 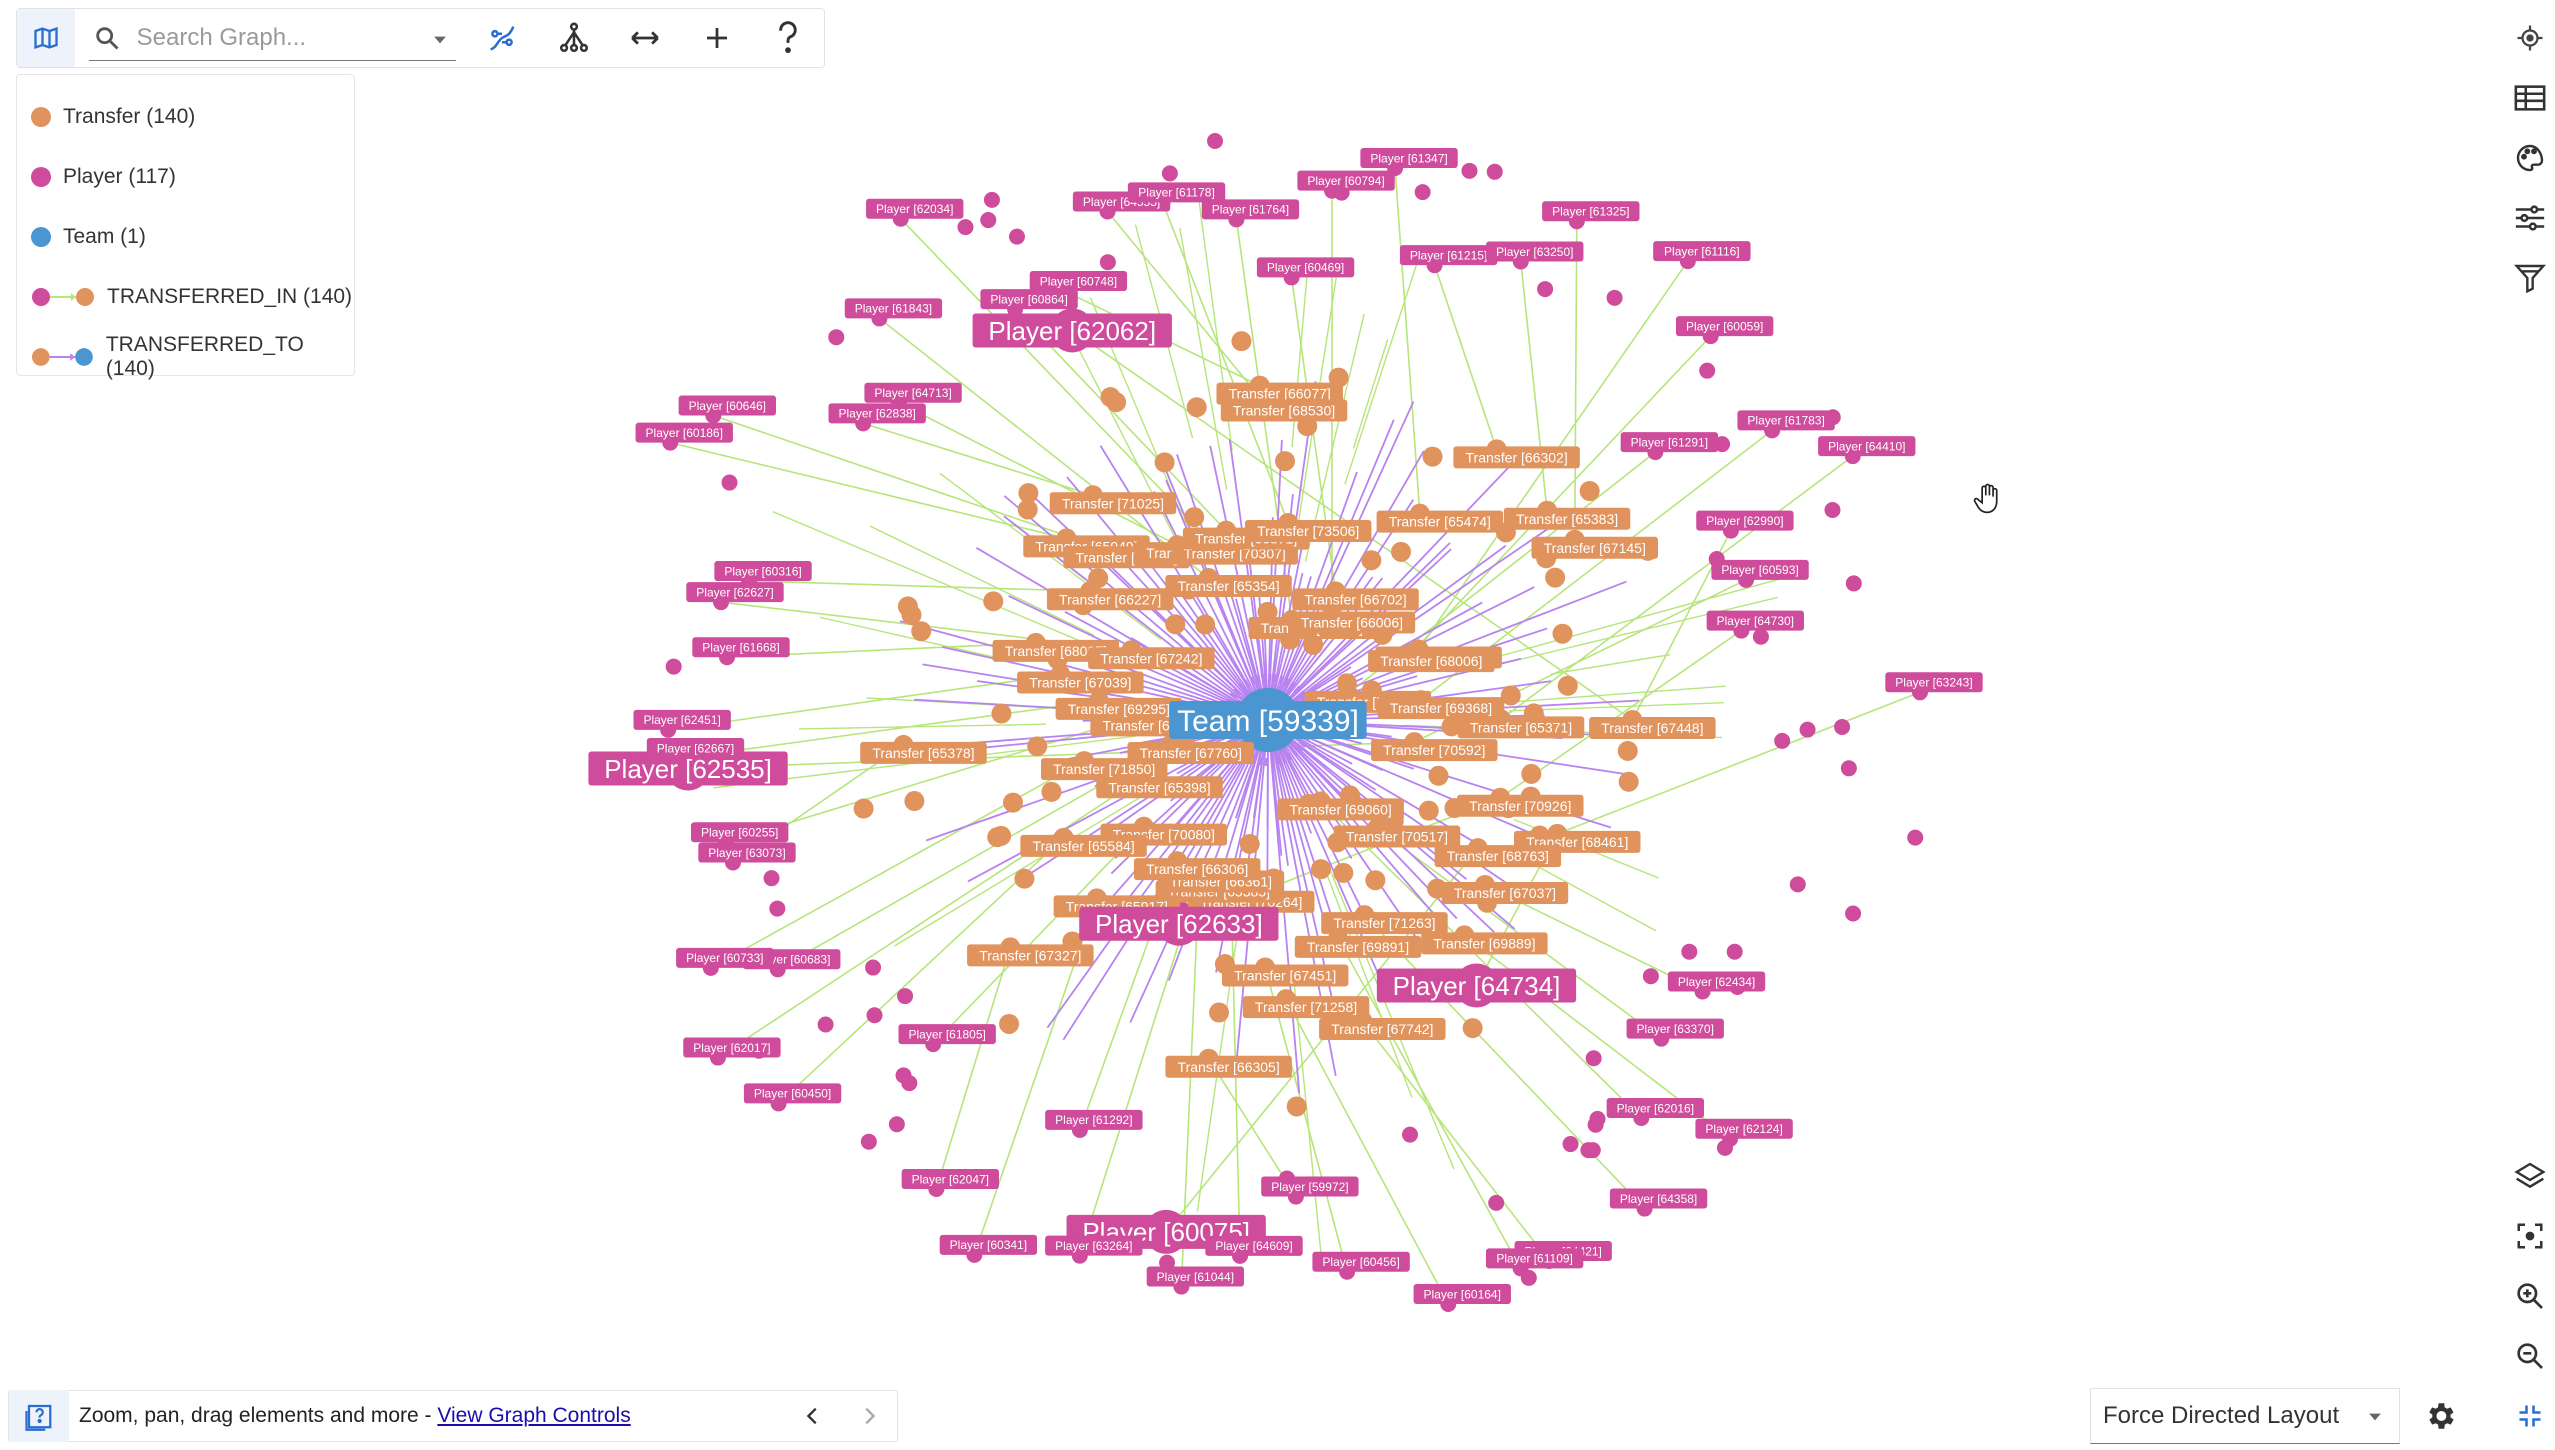 What do you see at coordinates (813, 1416) in the screenshot?
I see `previous-hint-button` at bounding box center [813, 1416].